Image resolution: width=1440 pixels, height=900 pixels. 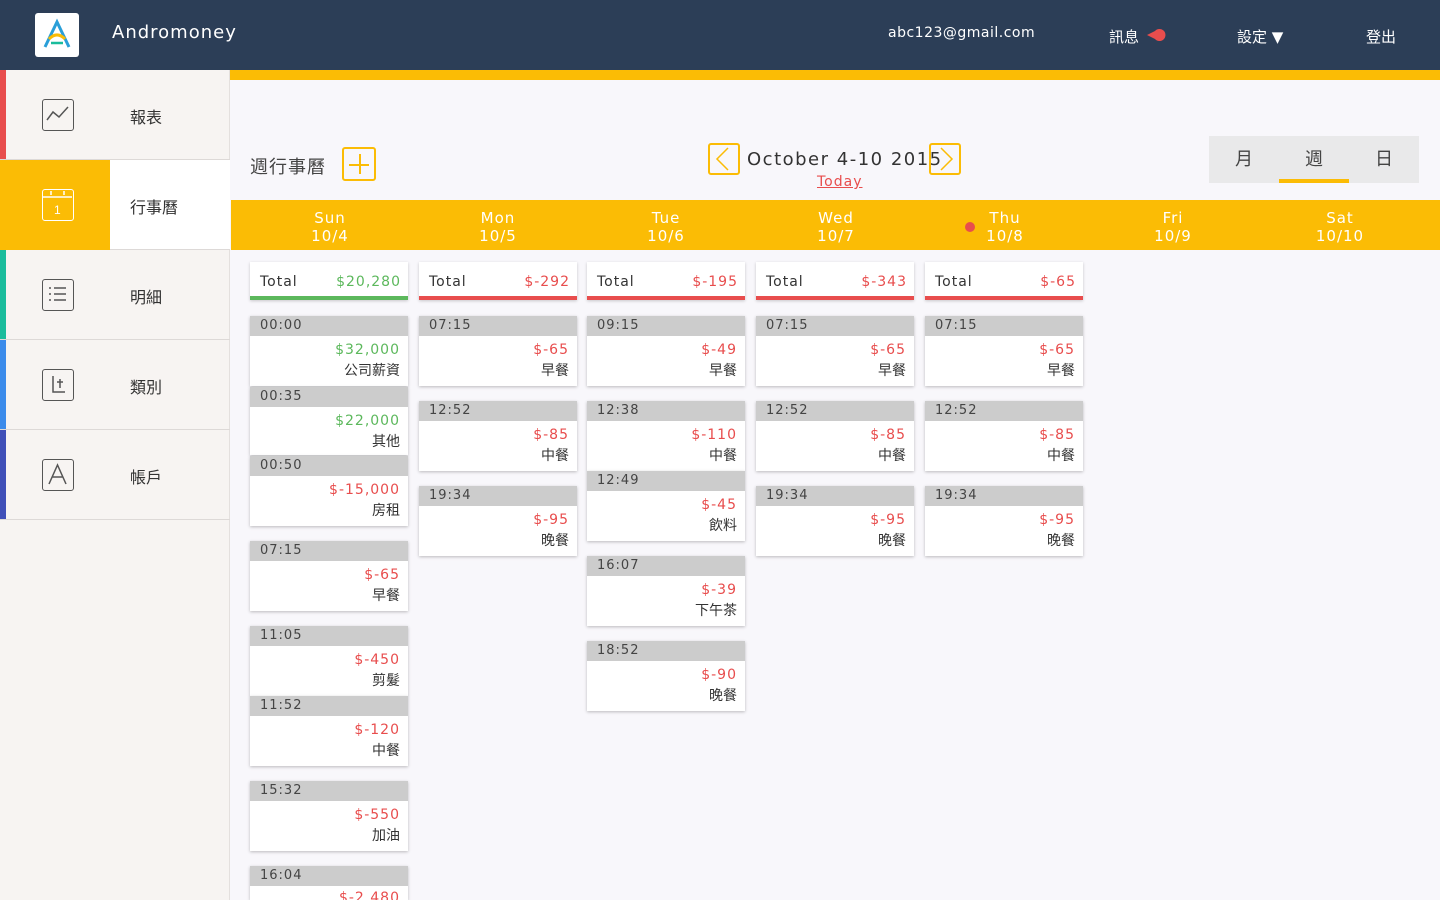 What do you see at coordinates (840, 182) in the screenshot?
I see `today-link: Today` at bounding box center [840, 182].